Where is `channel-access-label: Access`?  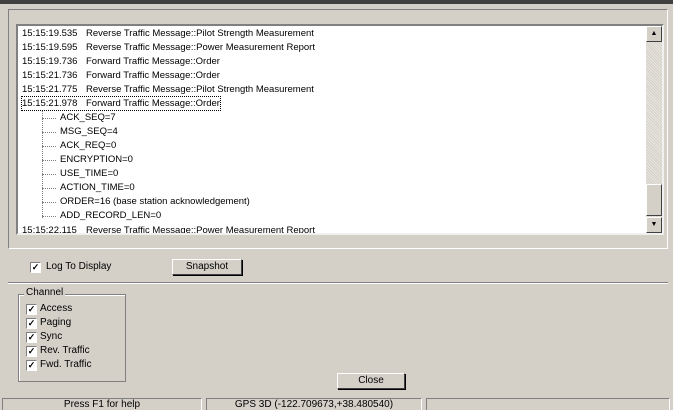 channel-access-label: Access is located at coordinates (56, 308).